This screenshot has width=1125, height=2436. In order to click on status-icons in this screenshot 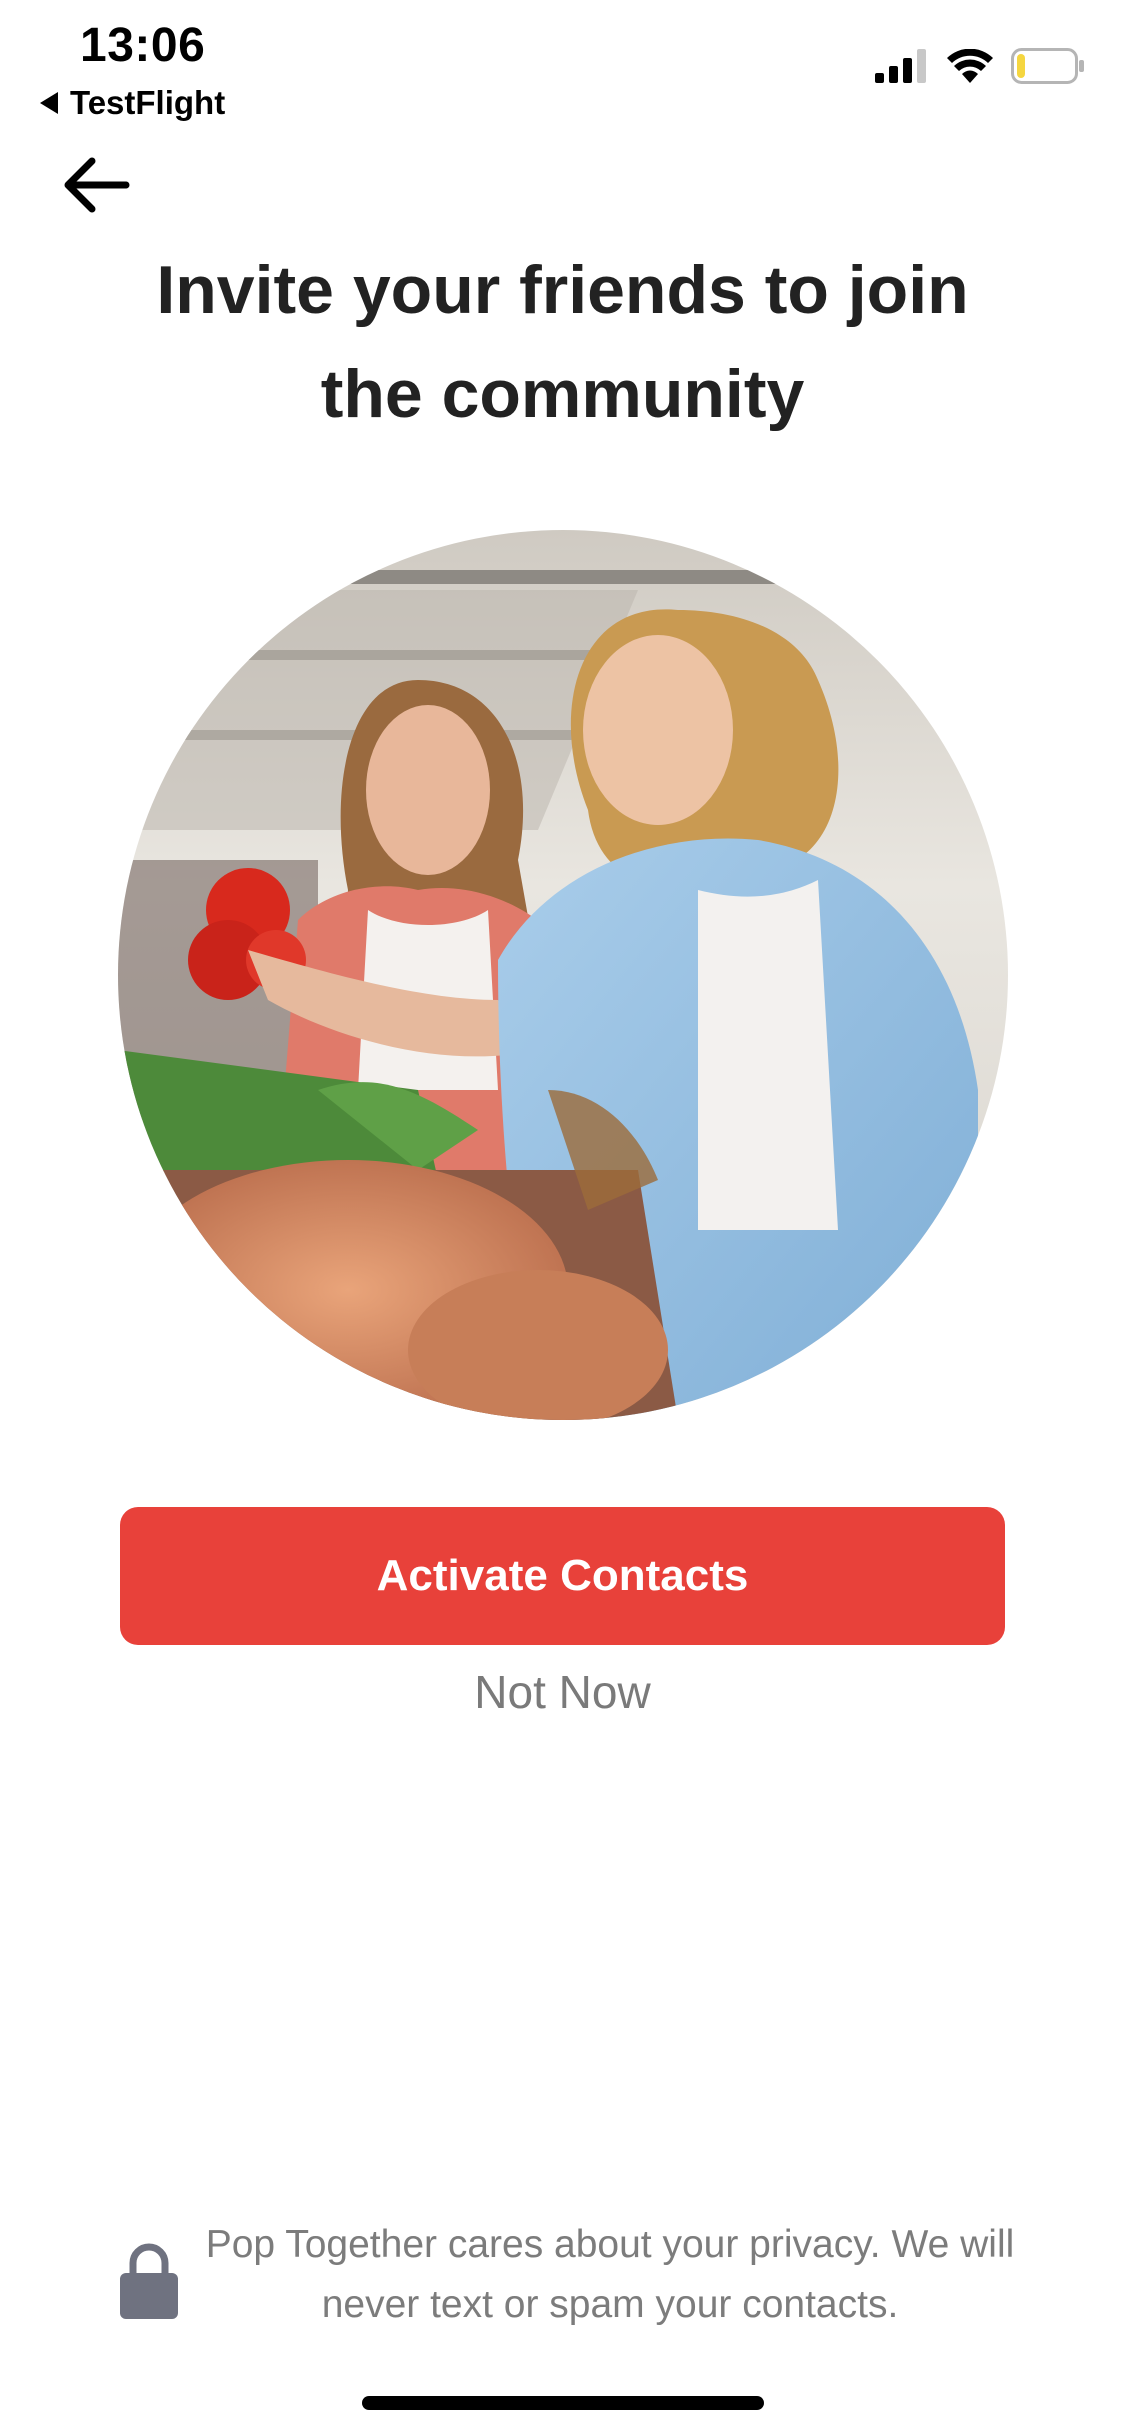, I will do `click(980, 66)`.